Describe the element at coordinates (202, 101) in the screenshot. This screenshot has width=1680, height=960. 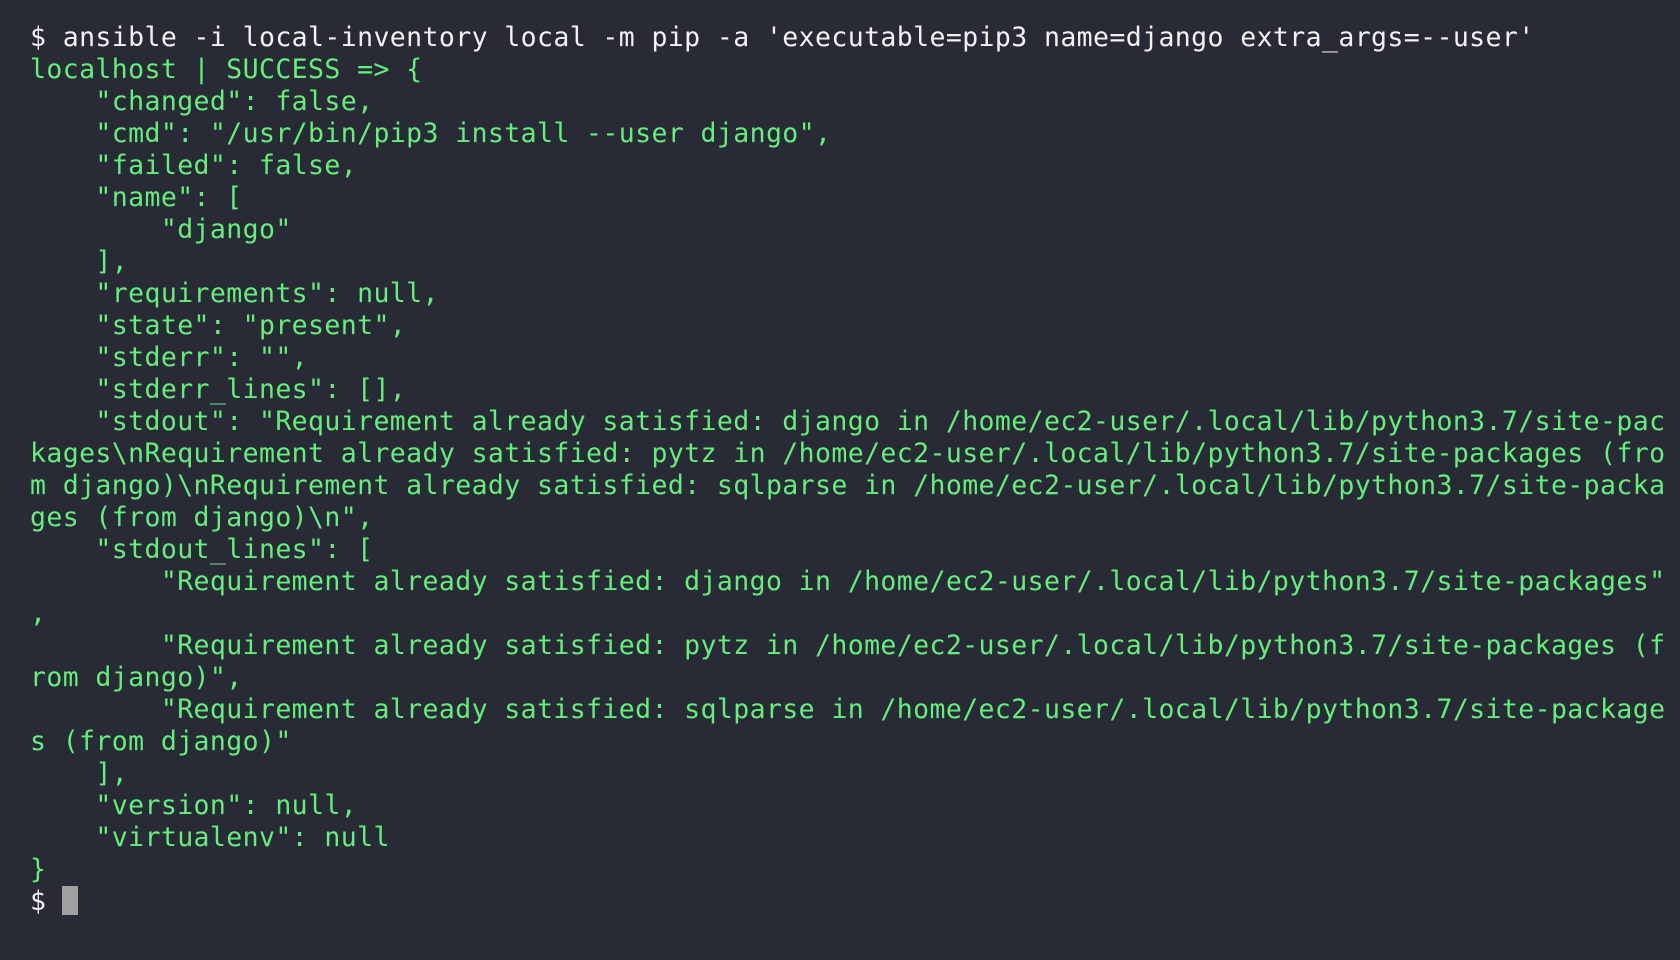
I see `output-line: "changed": false,` at that location.